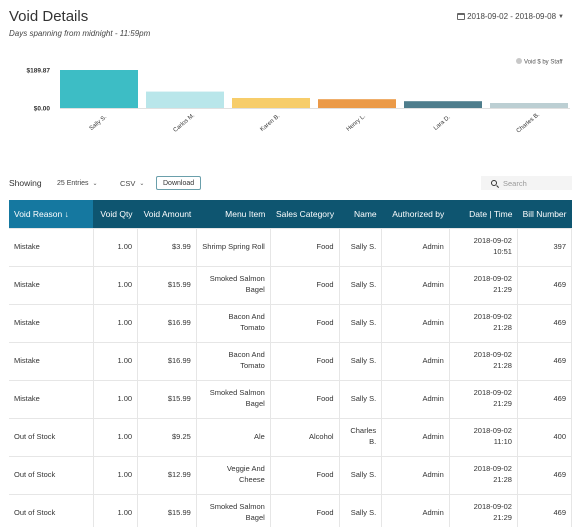 The width and height of the screenshot is (572, 527). I want to click on page-subtitle: Days spanning from midnight - 11:59pm, so click(80, 33).